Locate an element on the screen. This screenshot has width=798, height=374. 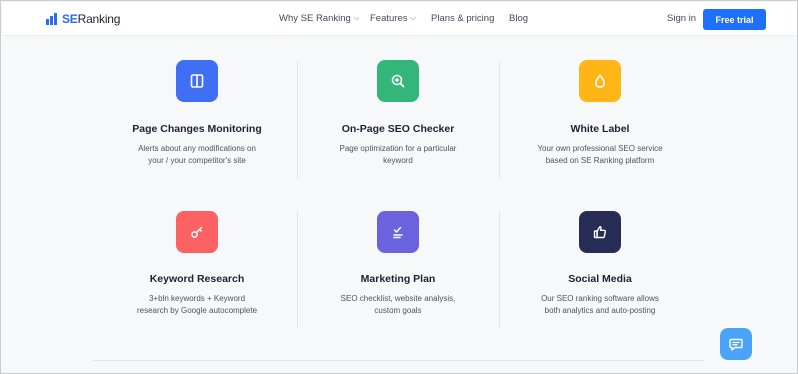
feature-description-line: based on SE Ranking platform is located at coordinates (600, 160).